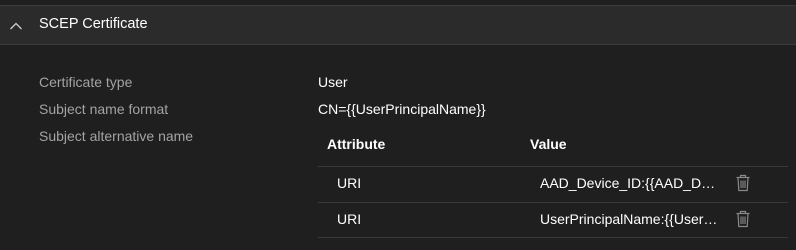  Describe the element at coordinates (116, 136) in the screenshot. I see `subject-alternative-name-label: Subject alternative name` at that location.